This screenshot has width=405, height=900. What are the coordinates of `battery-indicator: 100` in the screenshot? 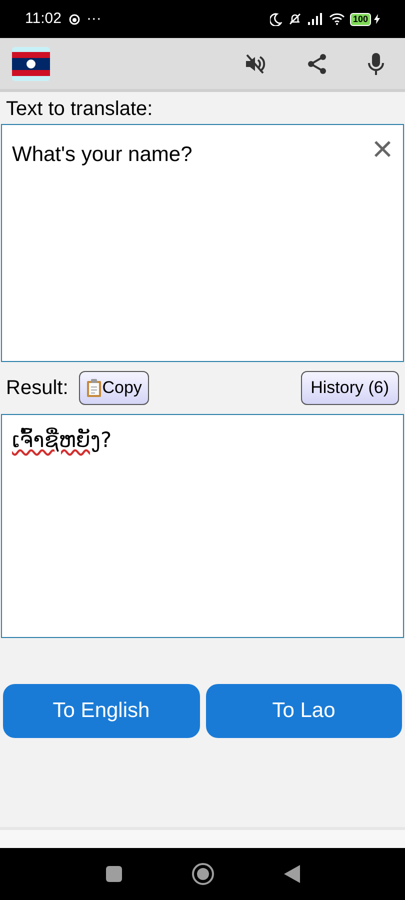 It's located at (360, 19).